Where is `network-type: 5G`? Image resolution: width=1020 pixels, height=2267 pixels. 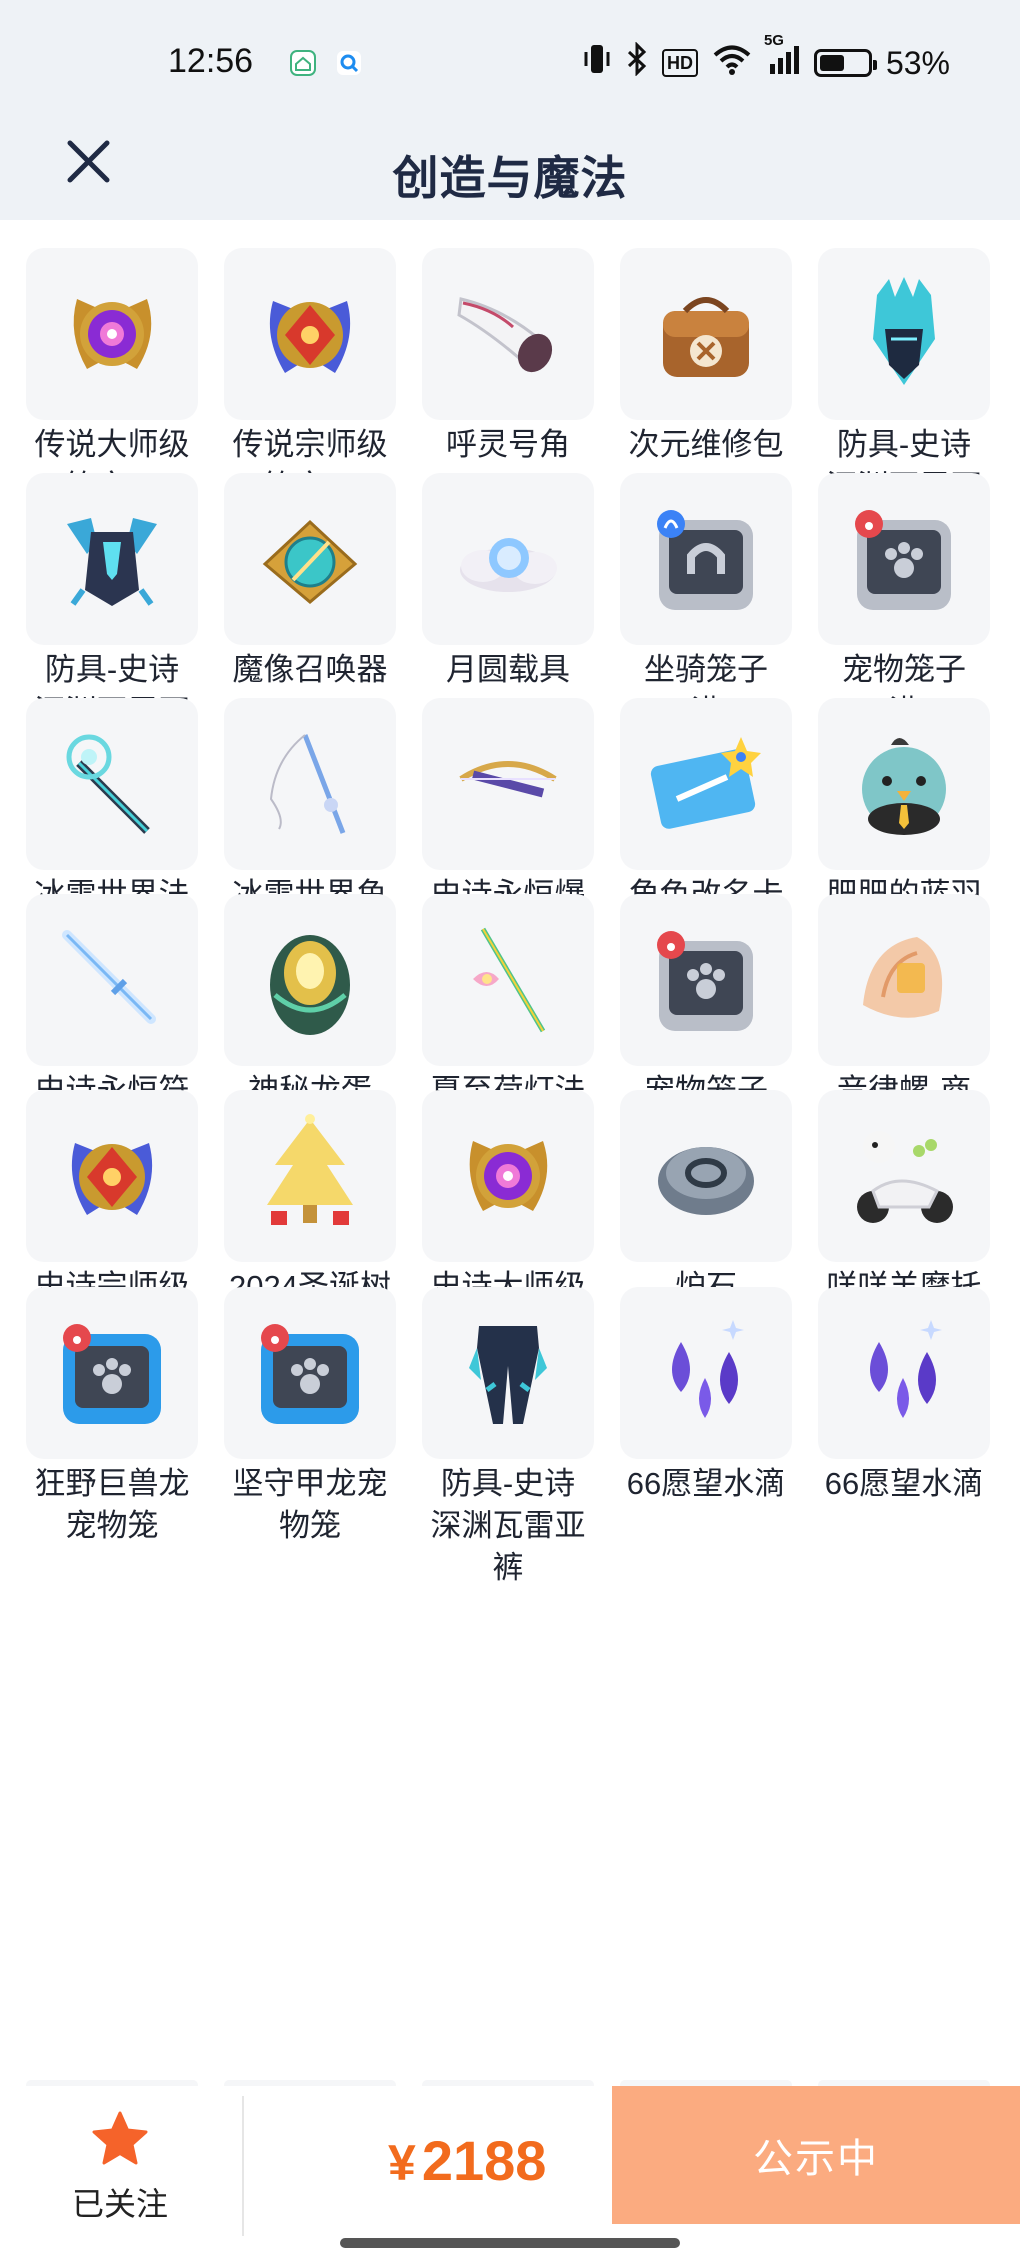
network-type: 5G is located at coordinates (773, 40).